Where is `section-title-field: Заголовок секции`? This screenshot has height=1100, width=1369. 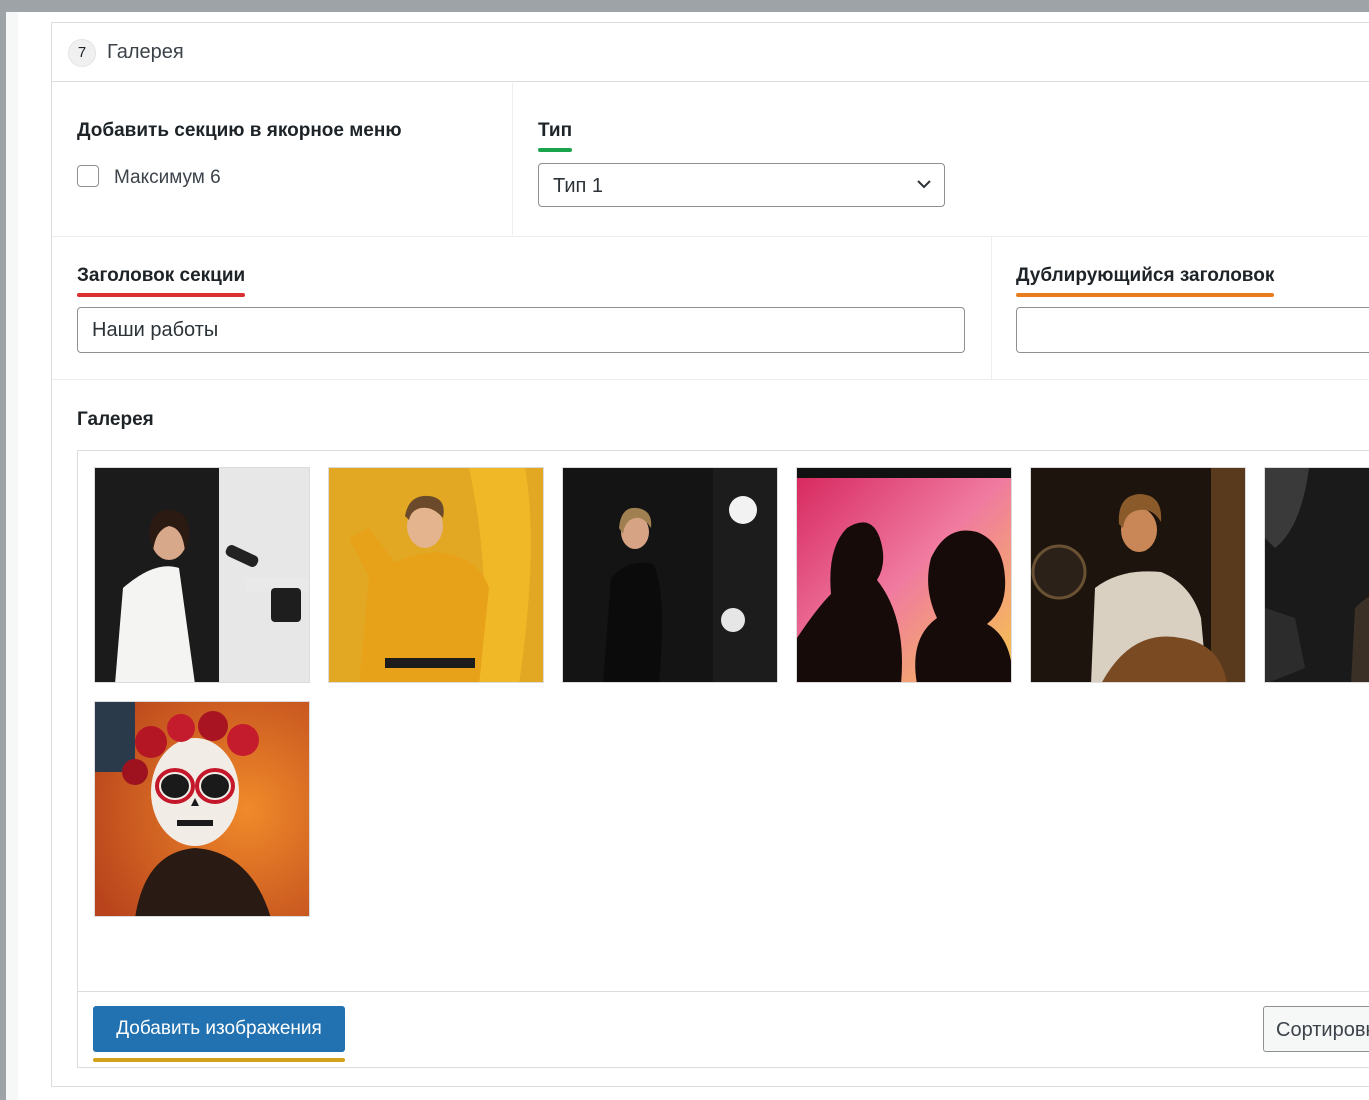
section-title-field: Заголовок секции is located at coordinates (161, 281).